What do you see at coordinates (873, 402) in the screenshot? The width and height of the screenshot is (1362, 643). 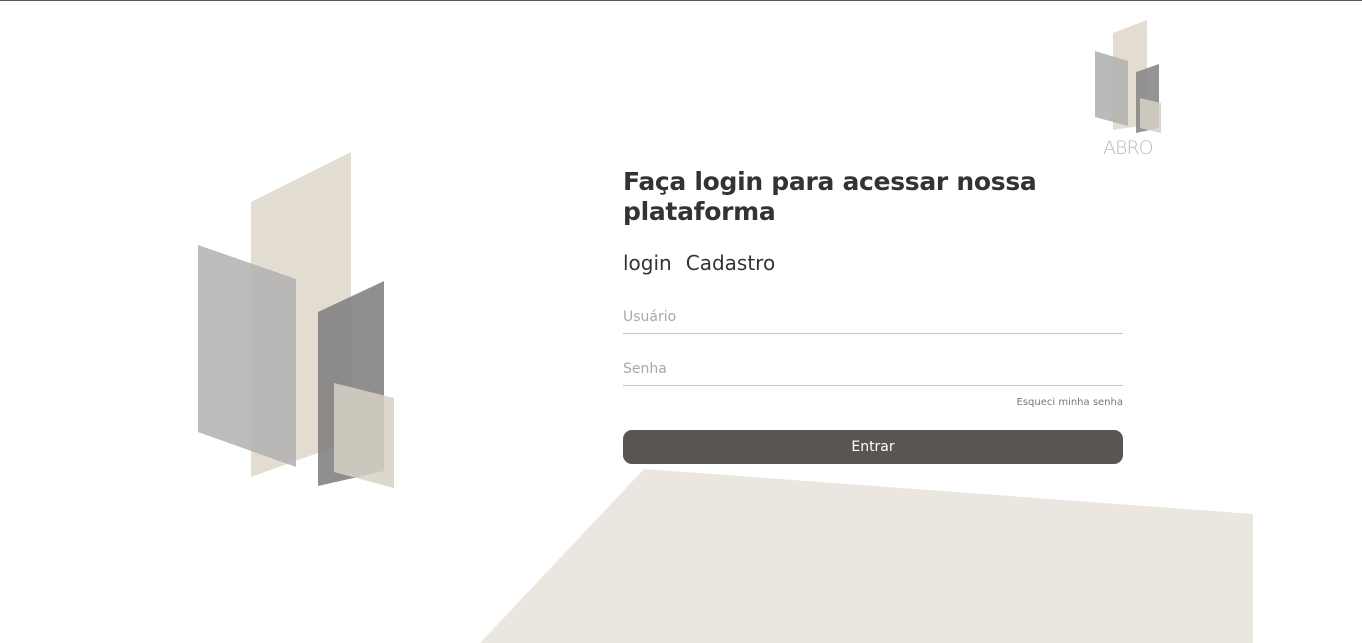 I see `forgot-password-link: Esqueci minha senha` at bounding box center [873, 402].